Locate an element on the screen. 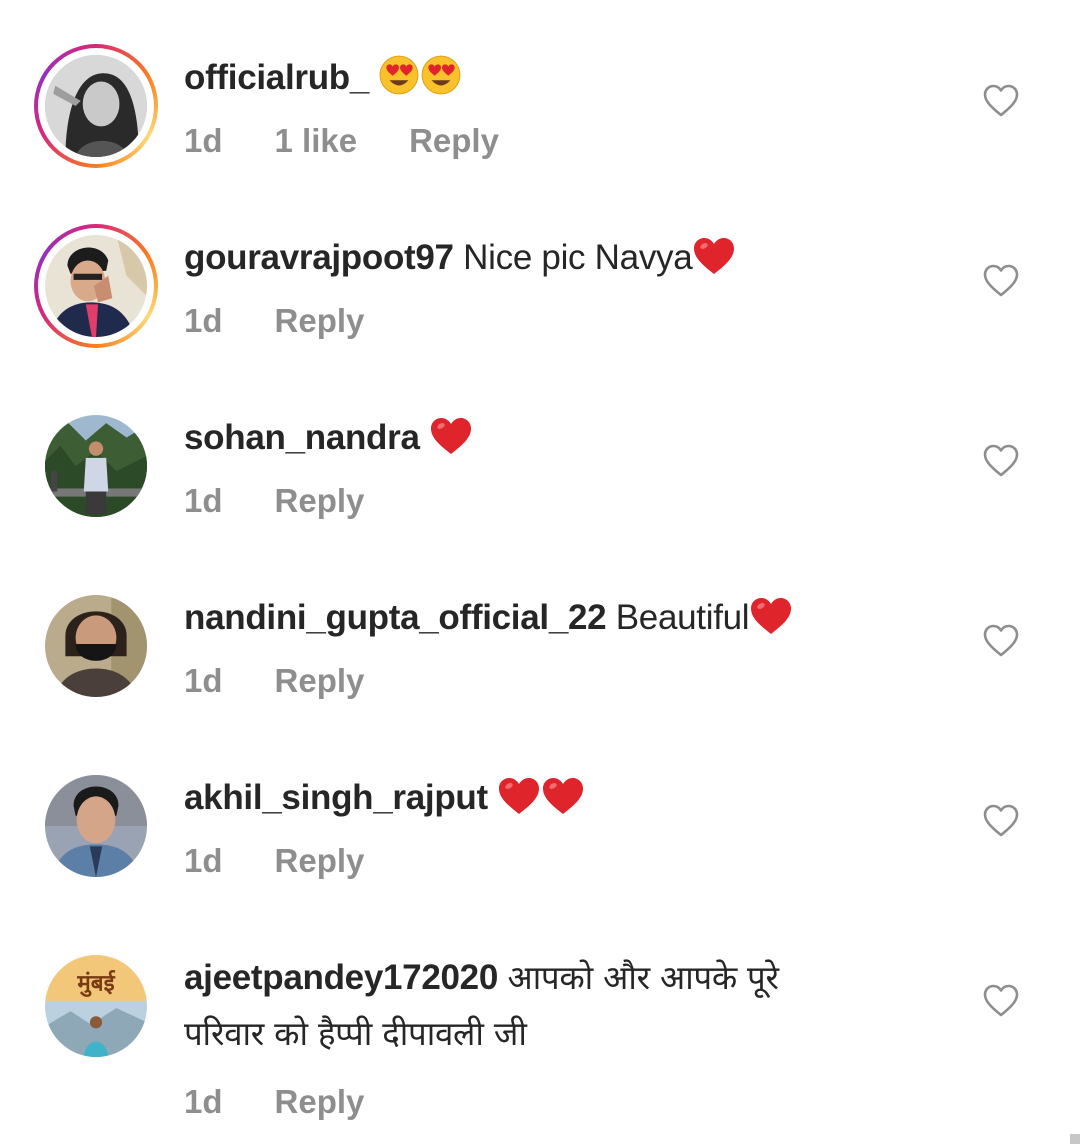  comment-line: officialrub_ is located at coordinates (534, 81).